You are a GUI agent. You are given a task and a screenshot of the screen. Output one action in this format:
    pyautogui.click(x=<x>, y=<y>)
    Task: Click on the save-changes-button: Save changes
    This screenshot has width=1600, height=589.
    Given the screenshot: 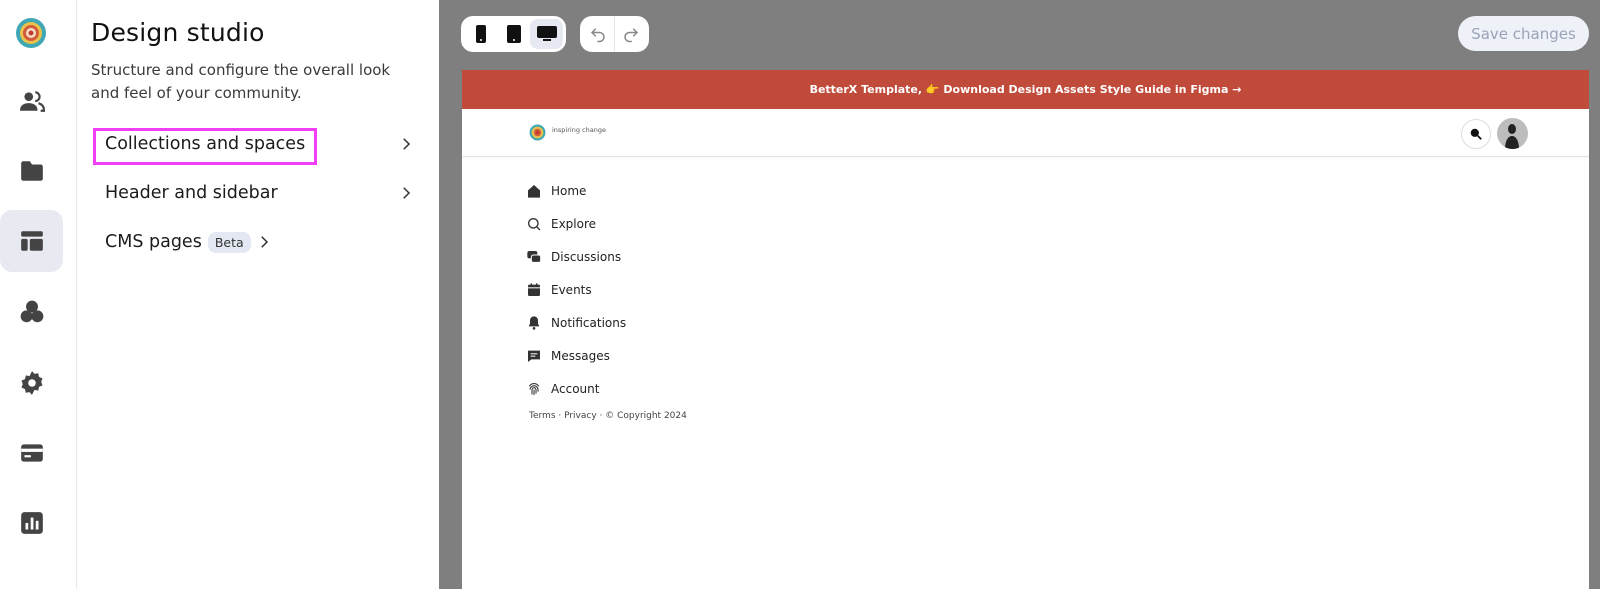 What is the action you would take?
    pyautogui.click(x=1523, y=33)
    